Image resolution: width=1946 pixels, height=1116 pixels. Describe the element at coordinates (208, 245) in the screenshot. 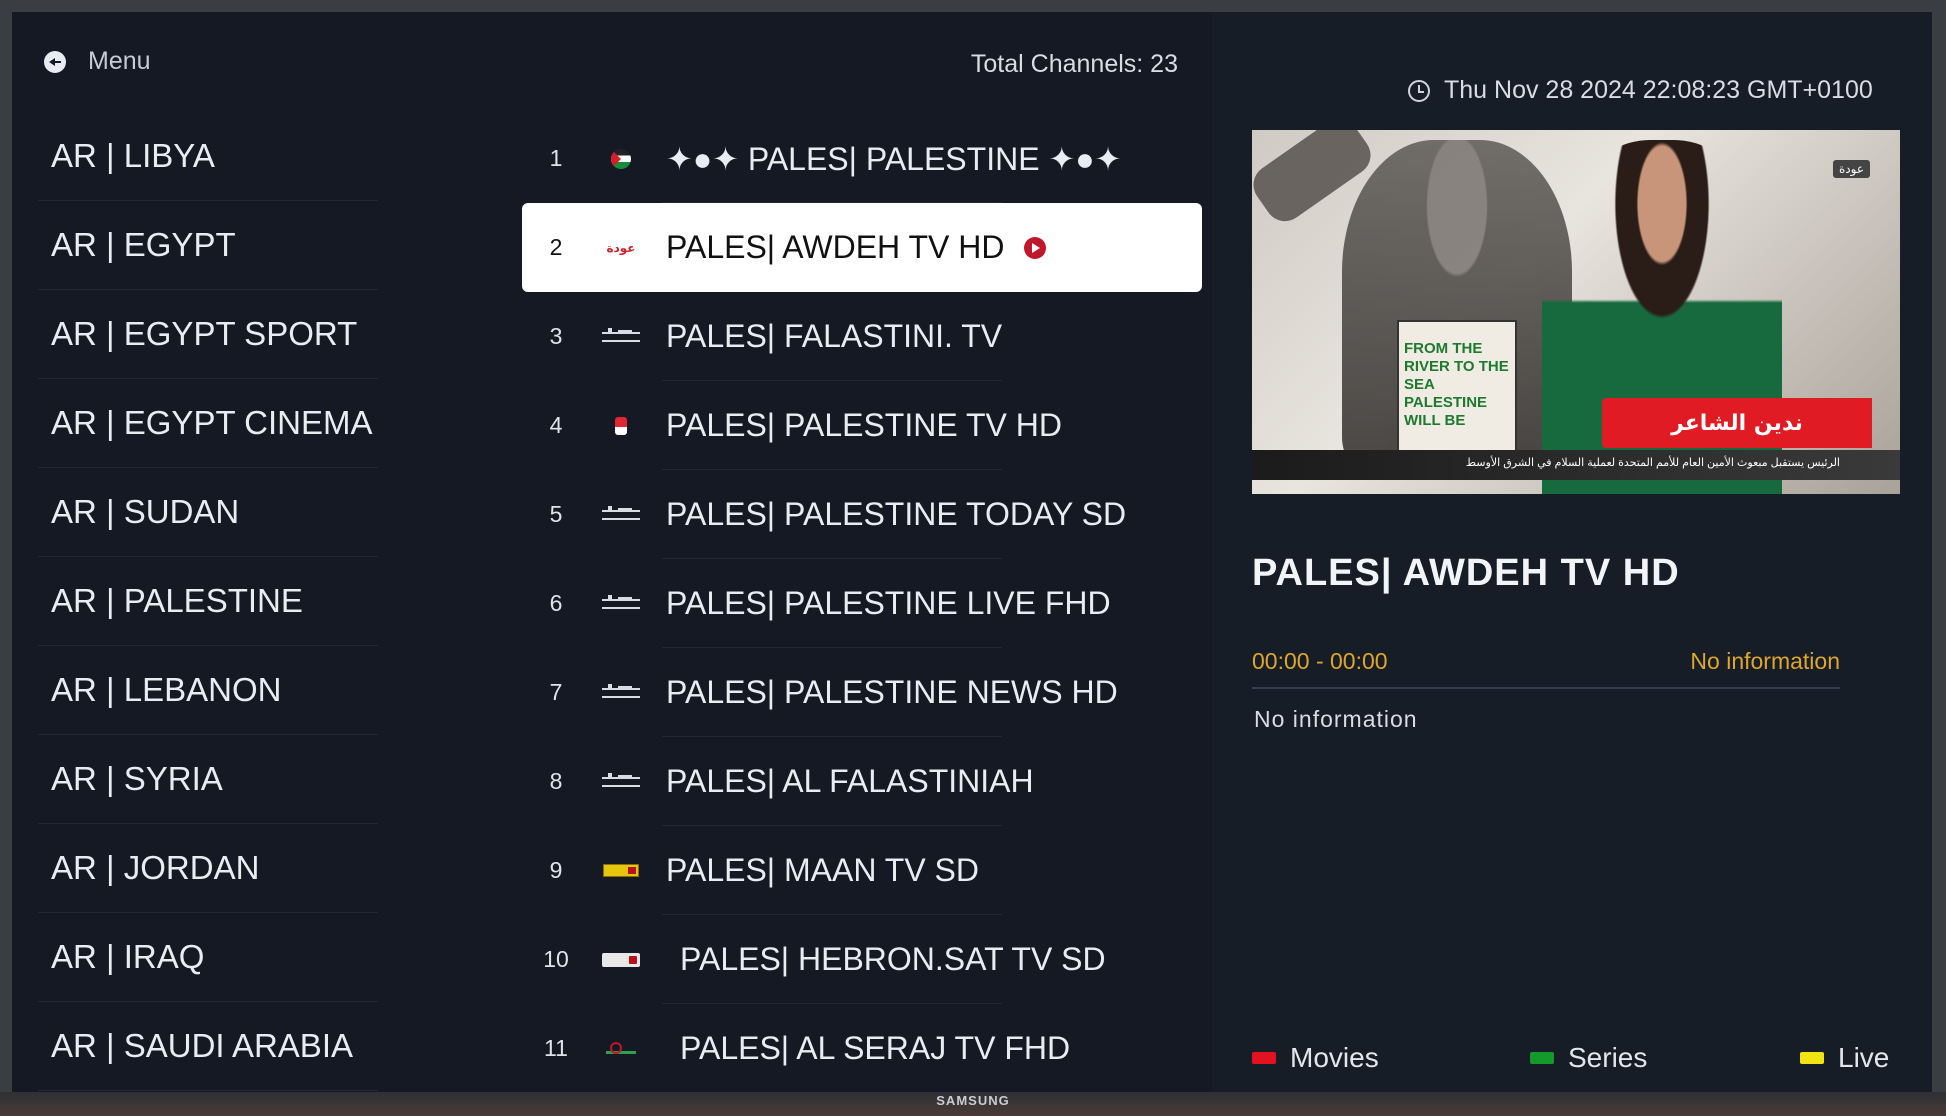

I see `category-item: AR | EGYPT` at that location.